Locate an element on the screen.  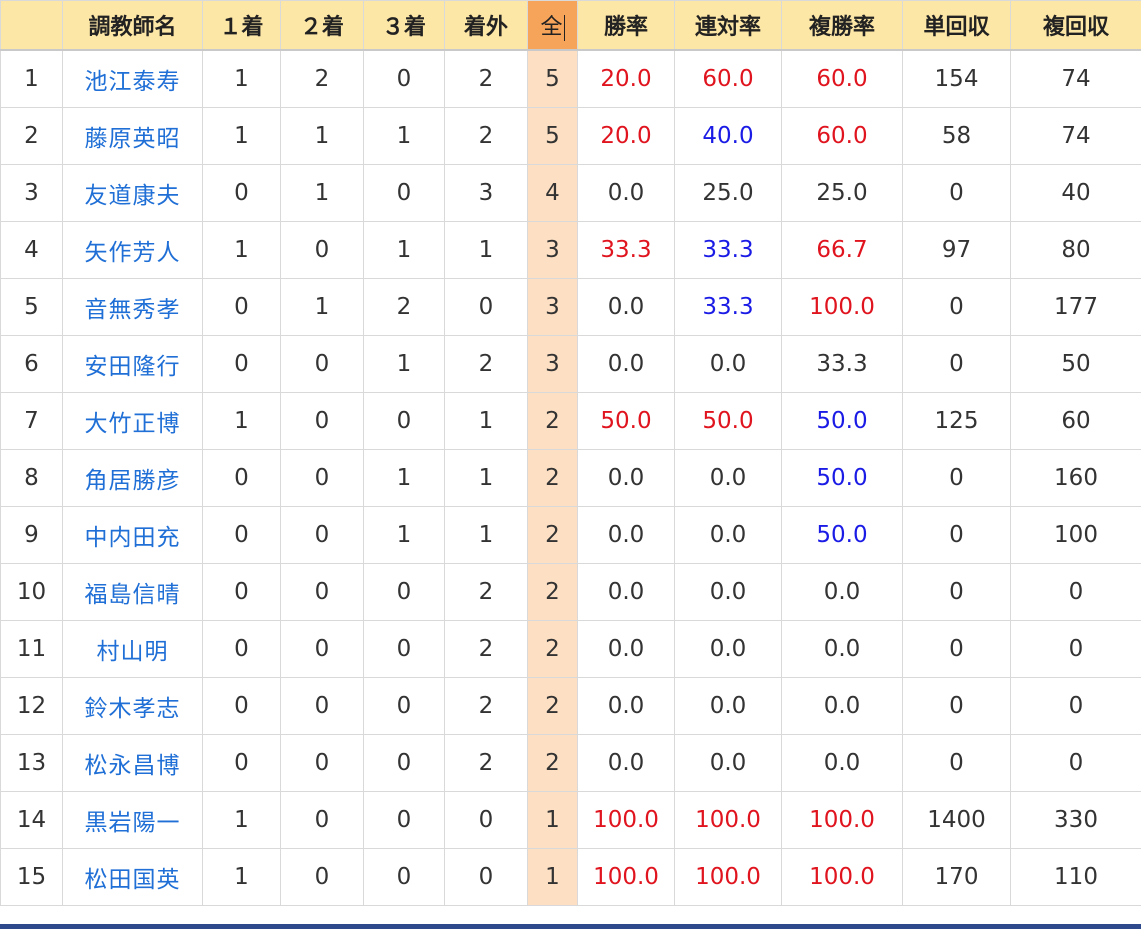
trainer-name-link: 鈴木孝志 is located at coordinates (132, 706).